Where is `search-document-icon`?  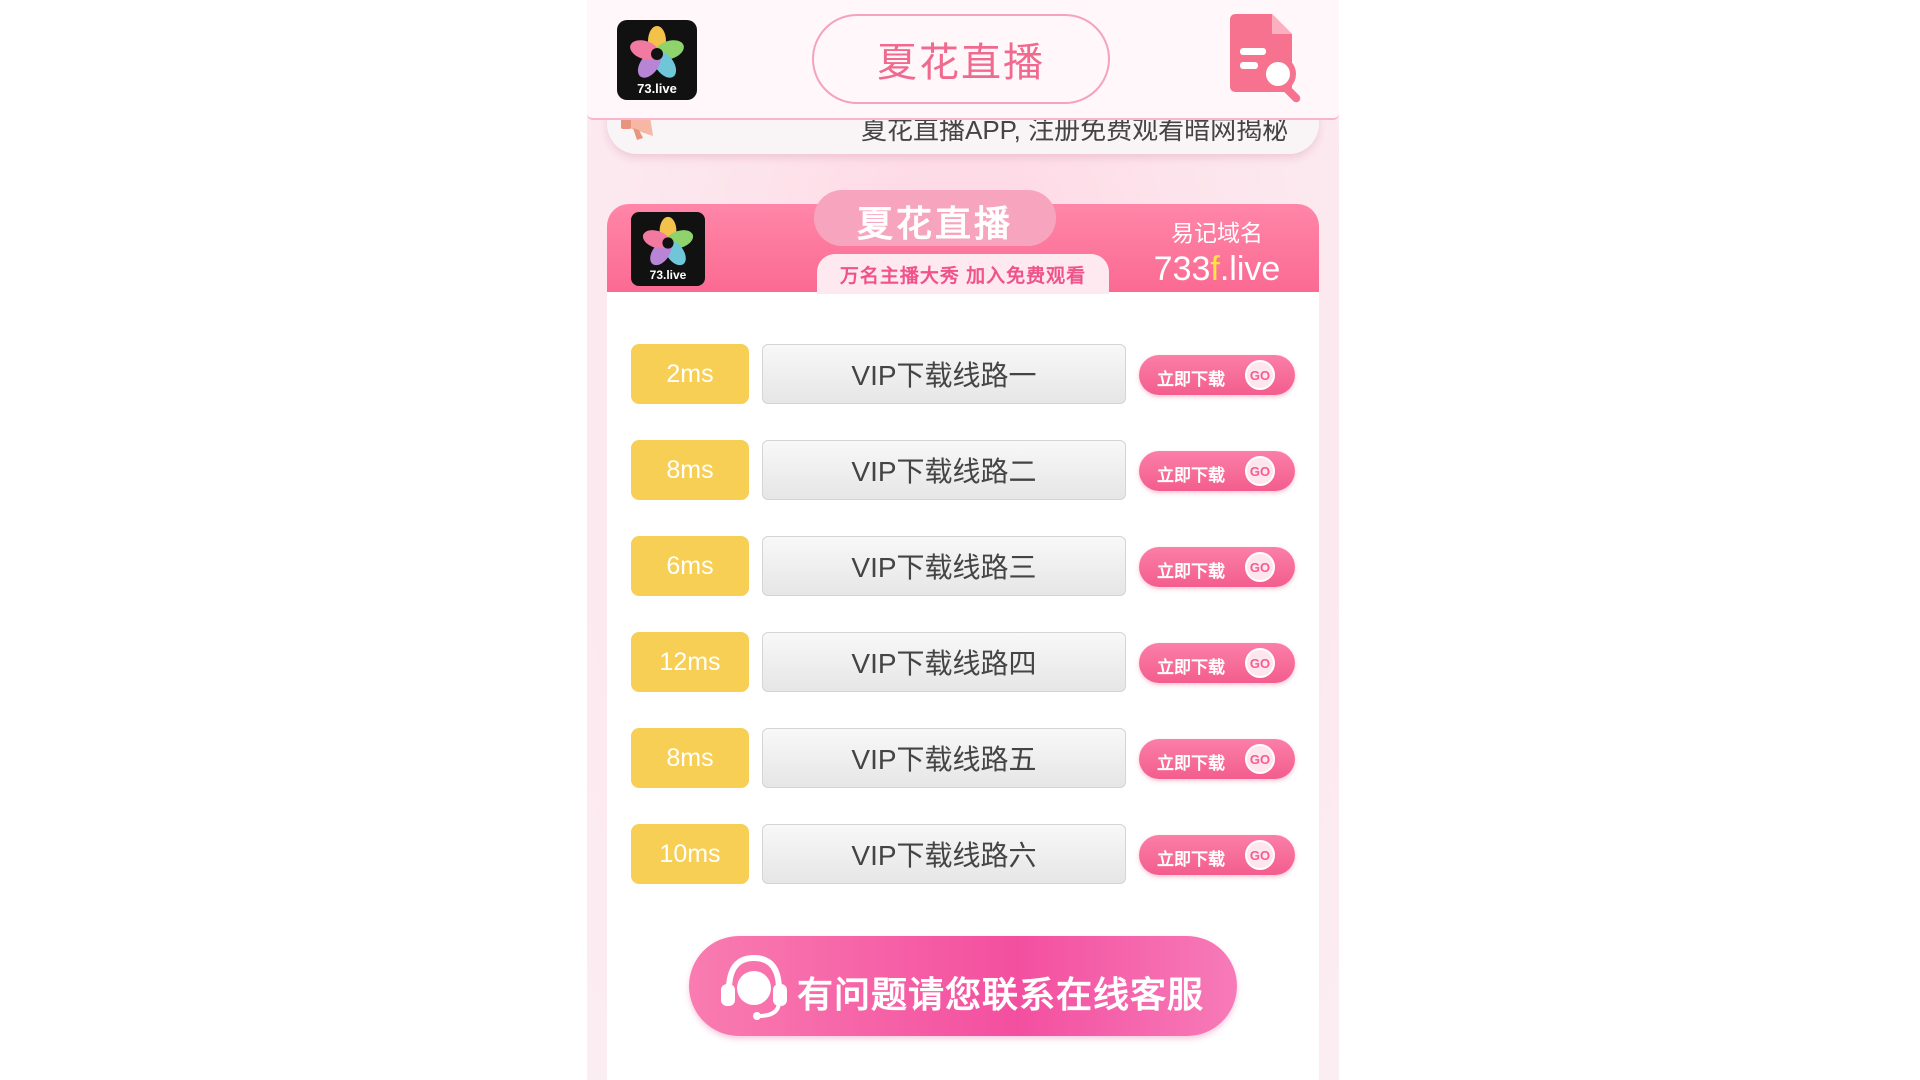
search-document-icon is located at coordinates (1269, 60).